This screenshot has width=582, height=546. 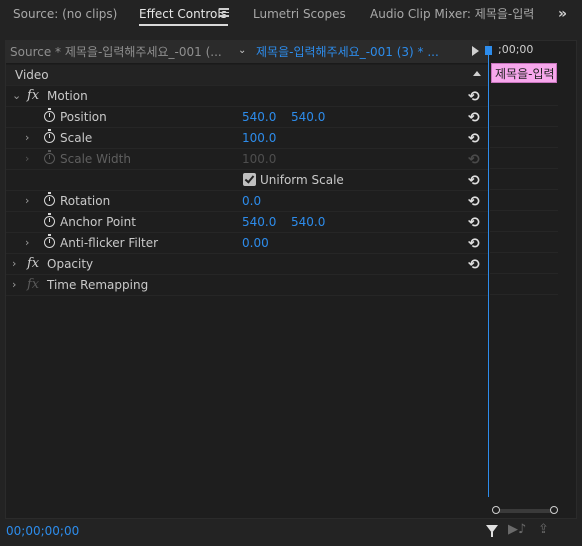 What do you see at coordinates (32, 75) in the screenshot?
I see `section-video-label: Video` at bounding box center [32, 75].